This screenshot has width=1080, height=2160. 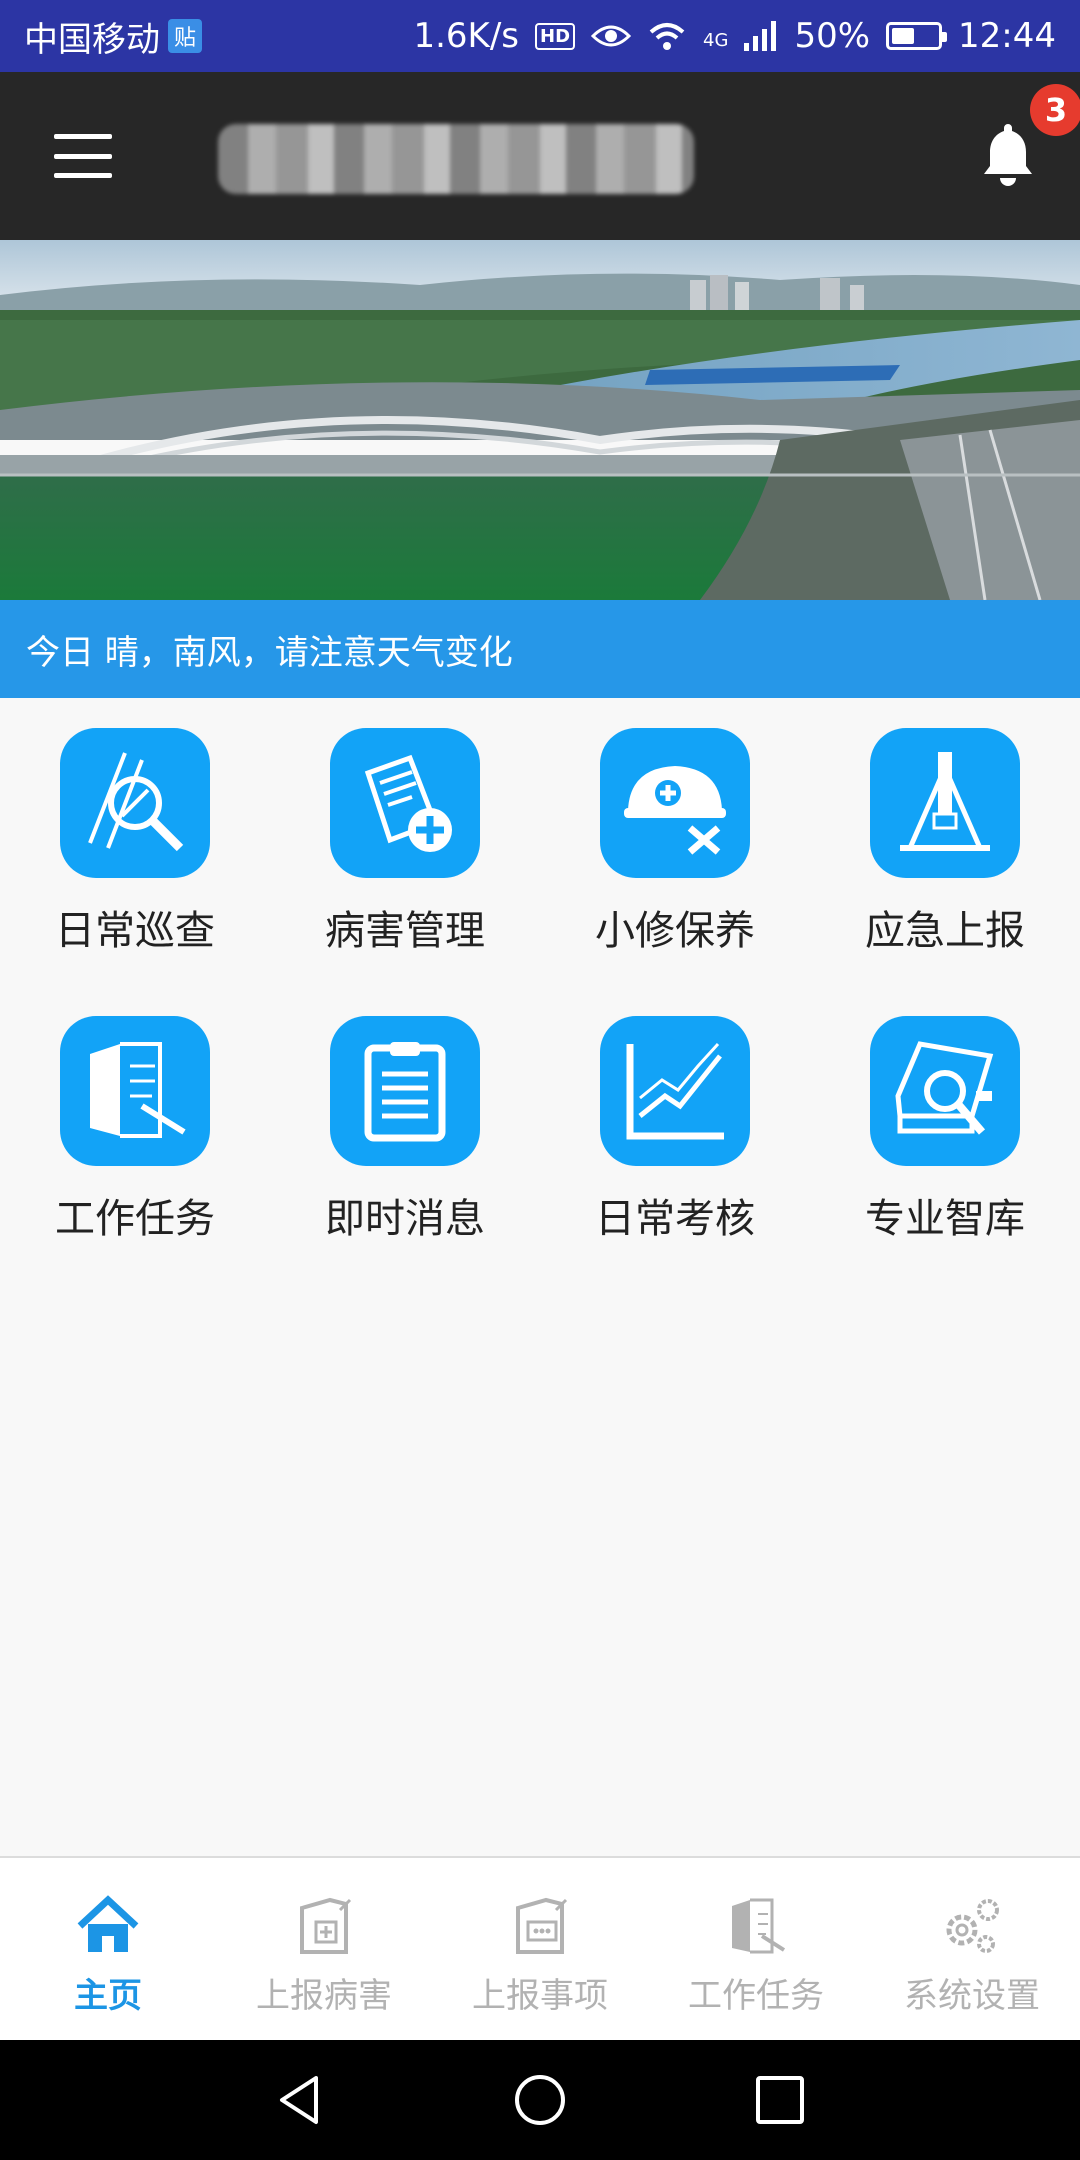 I want to click on network-type: 4G, so click(x=716, y=40).